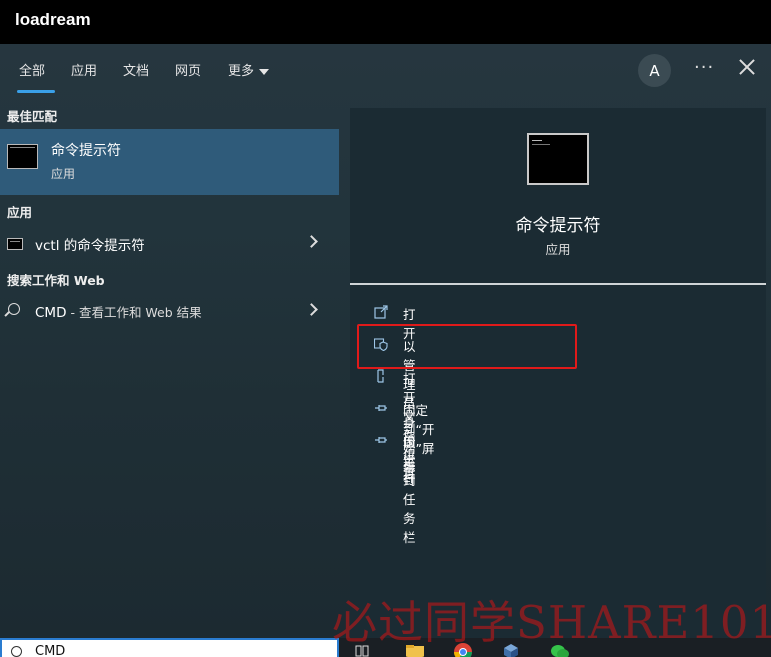 The image size is (771, 657). Describe the element at coordinates (32, 69) in the screenshot. I see `tab-all: 全部` at that location.